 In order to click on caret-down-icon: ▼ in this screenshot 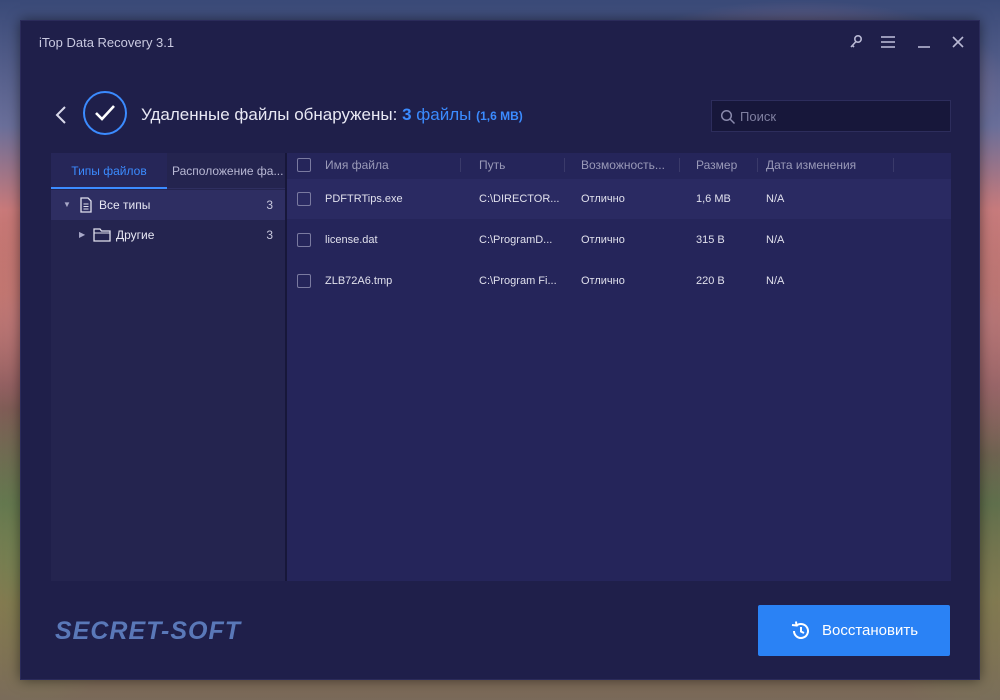, I will do `click(68, 205)`.